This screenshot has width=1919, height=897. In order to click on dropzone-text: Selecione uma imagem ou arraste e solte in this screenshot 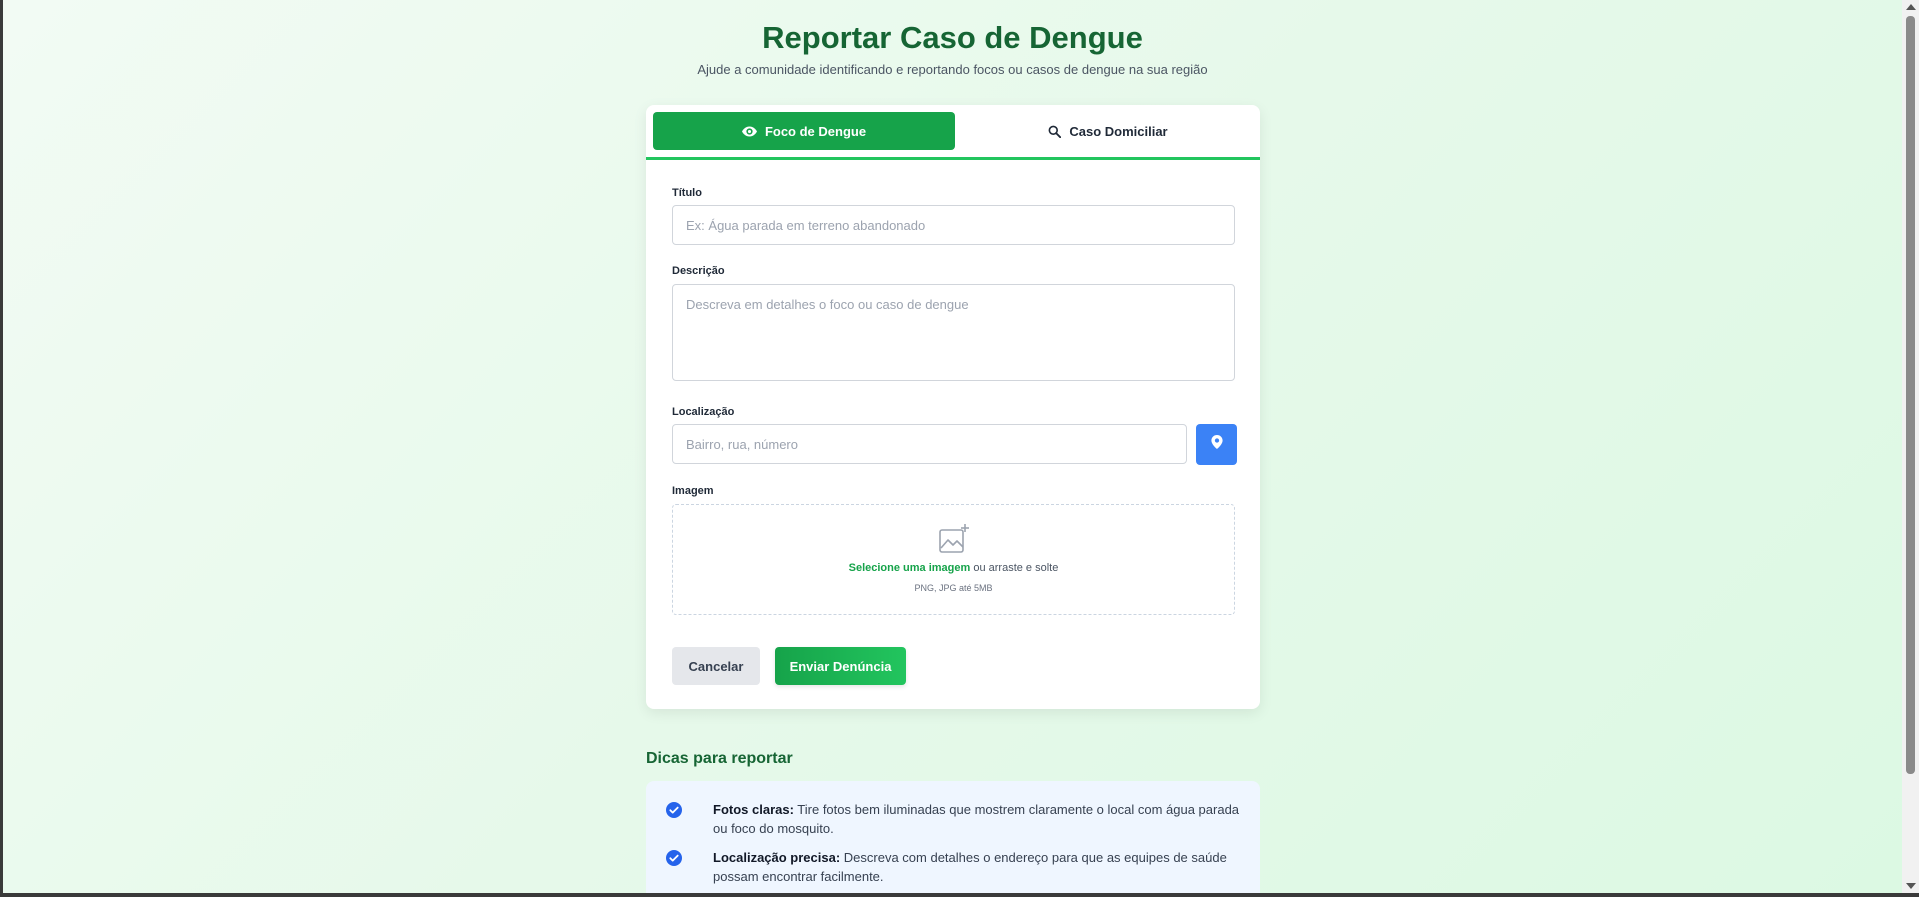, I will do `click(953, 568)`.